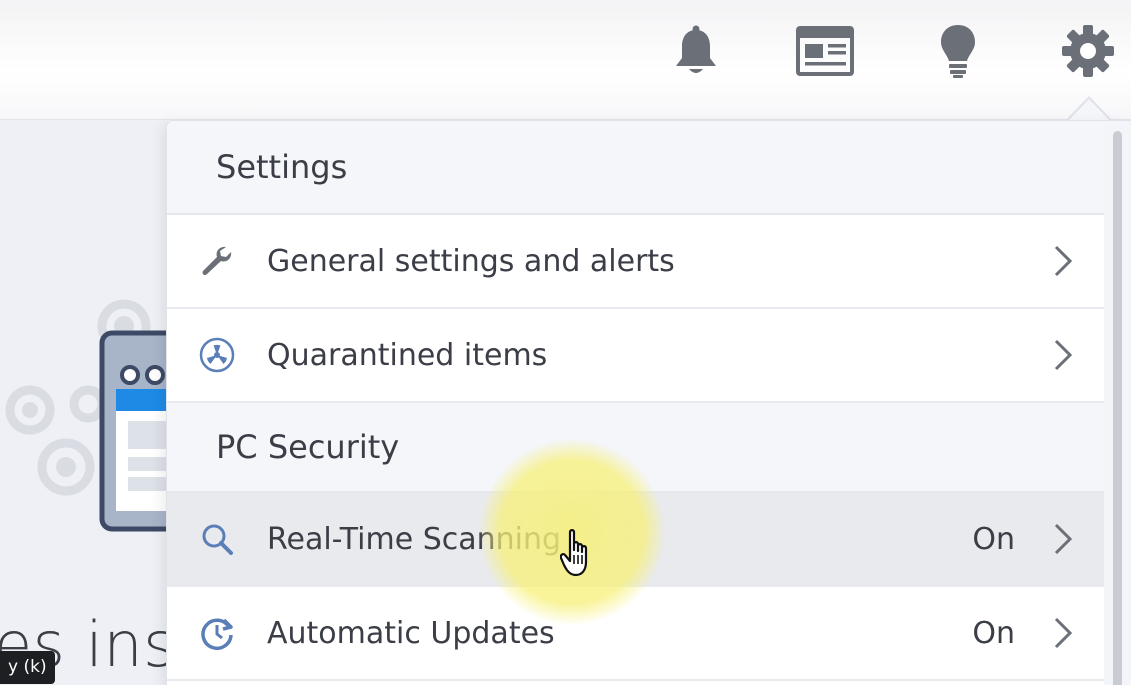 The width and height of the screenshot is (1131, 685). I want to click on menu-item-quarantined-items: Quarantined items, so click(636, 356).